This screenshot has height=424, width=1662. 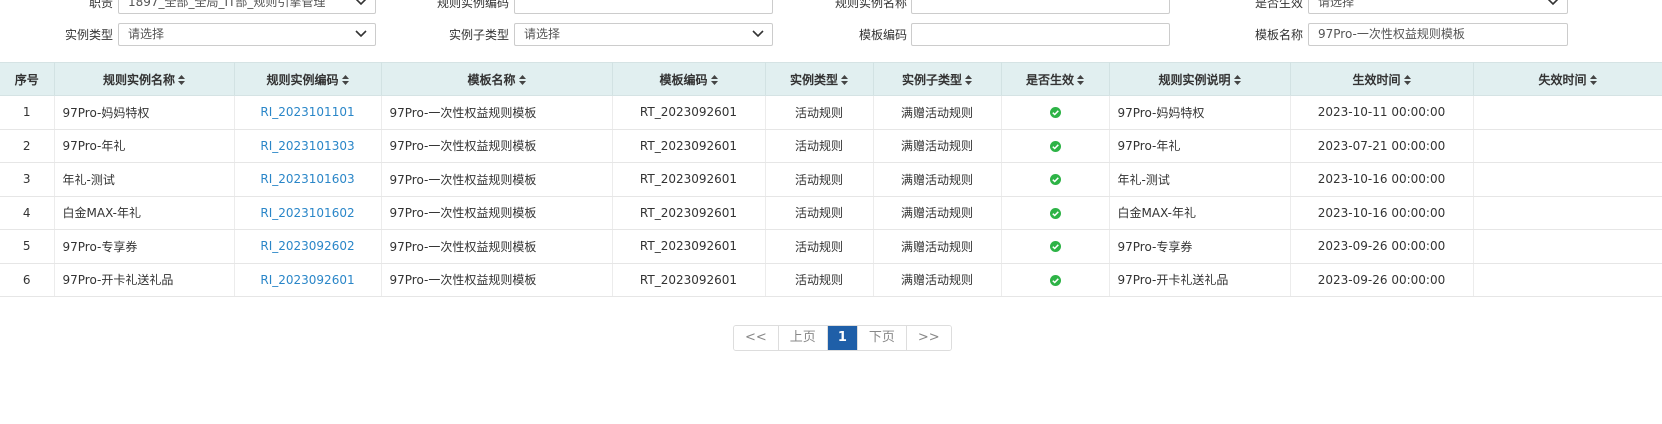 What do you see at coordinates (308, 280) in the screenshot?
I see `cell-rule-code-link: RI_2023092601` at bounding box center [308, 280].